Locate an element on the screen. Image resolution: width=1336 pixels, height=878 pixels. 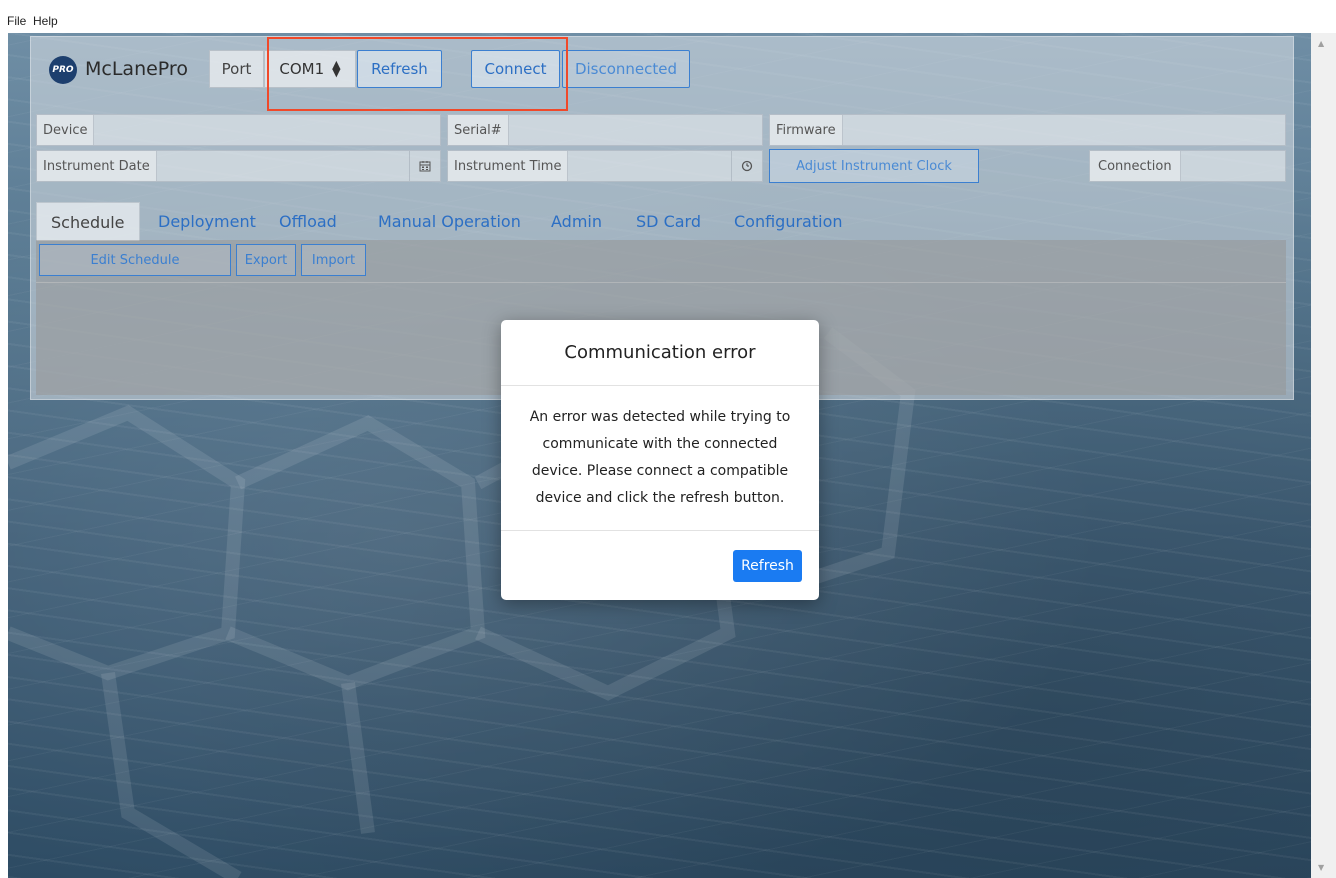
instrument-time-field: Instrument Time is located at coordinates (605, 166).